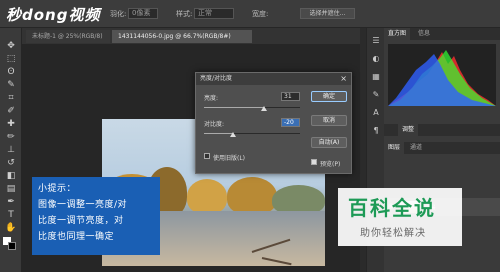 The image size is (500, 272). I want to click on brand-logo: 秒dong视频, so click(53, 15).